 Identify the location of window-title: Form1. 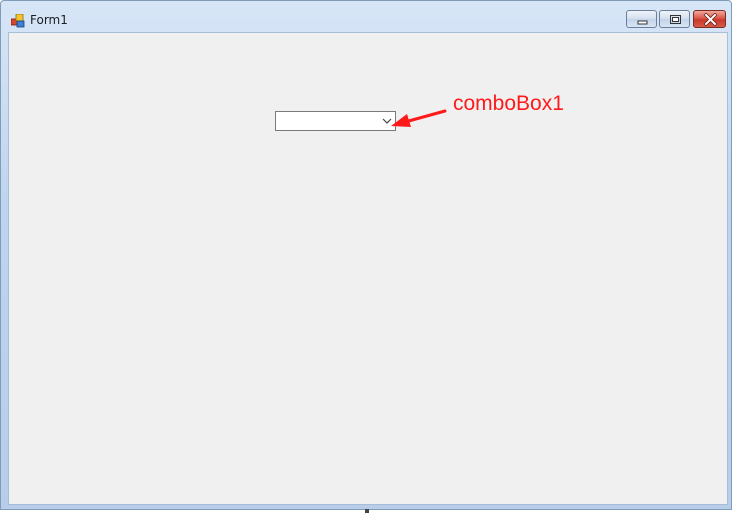
(49, 20).